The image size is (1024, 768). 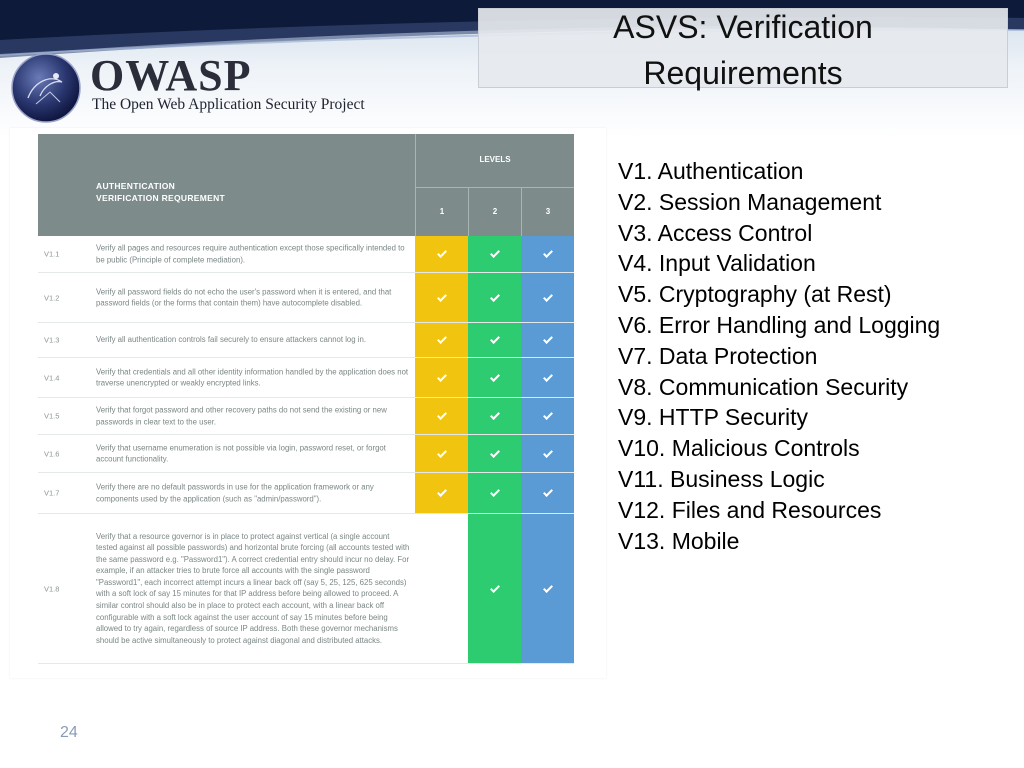 What do you see at coordinates (171, 75) in the screenshot?
I see `owasp-wordmark: OWASP` at bounding box center [171, 75].